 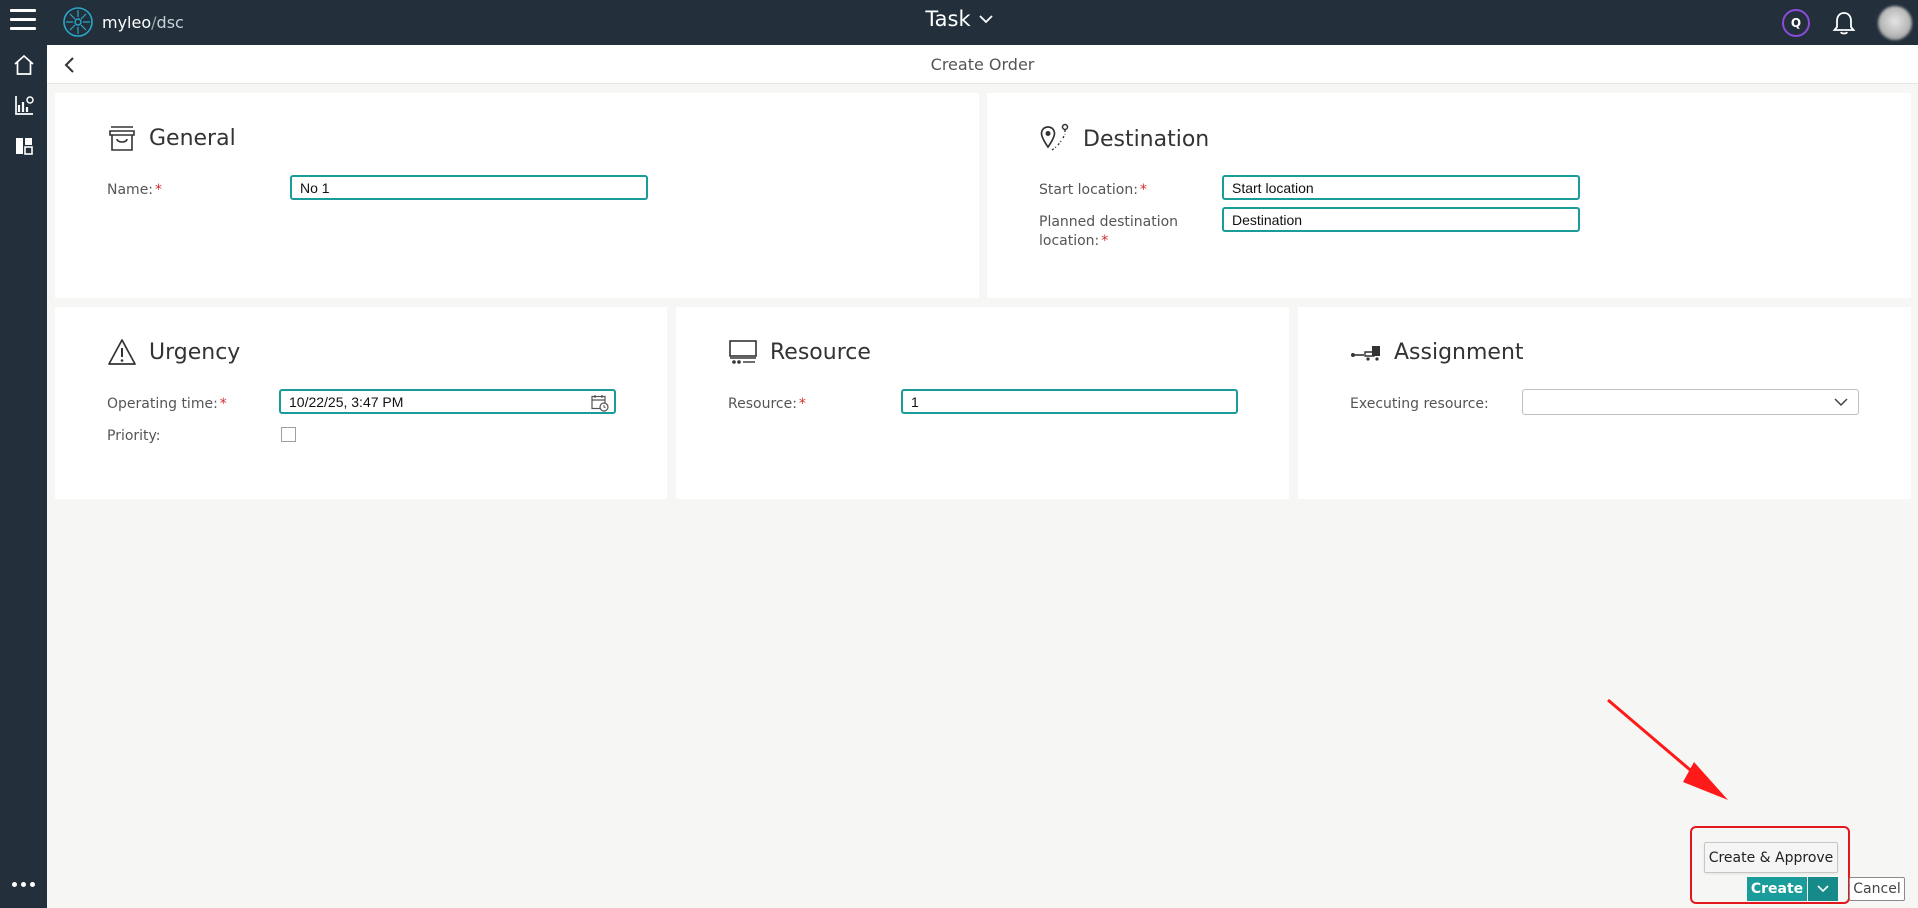 What do you see at coordinates (170, 22) in the screenshot?
I see `logo-product: dsc` at bounding box center [170, 22].